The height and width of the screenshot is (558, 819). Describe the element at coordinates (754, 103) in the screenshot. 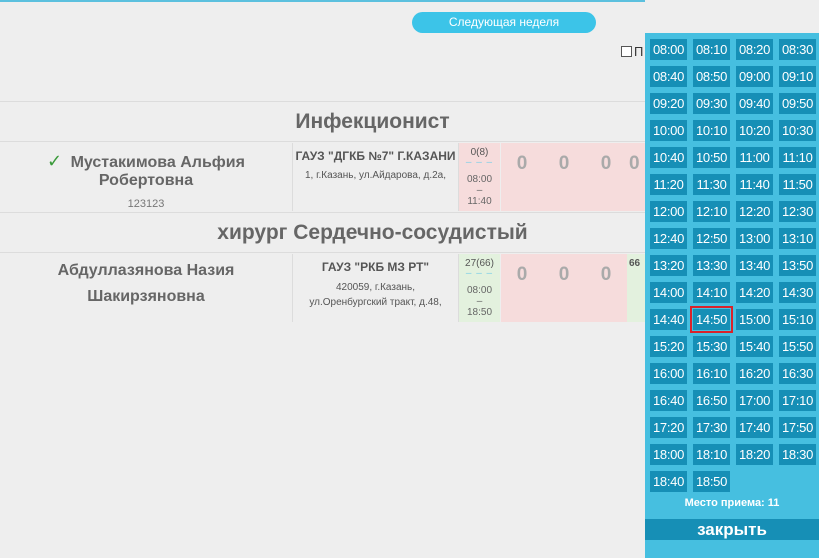

I see `time-slot-button: 09:40` at that location.